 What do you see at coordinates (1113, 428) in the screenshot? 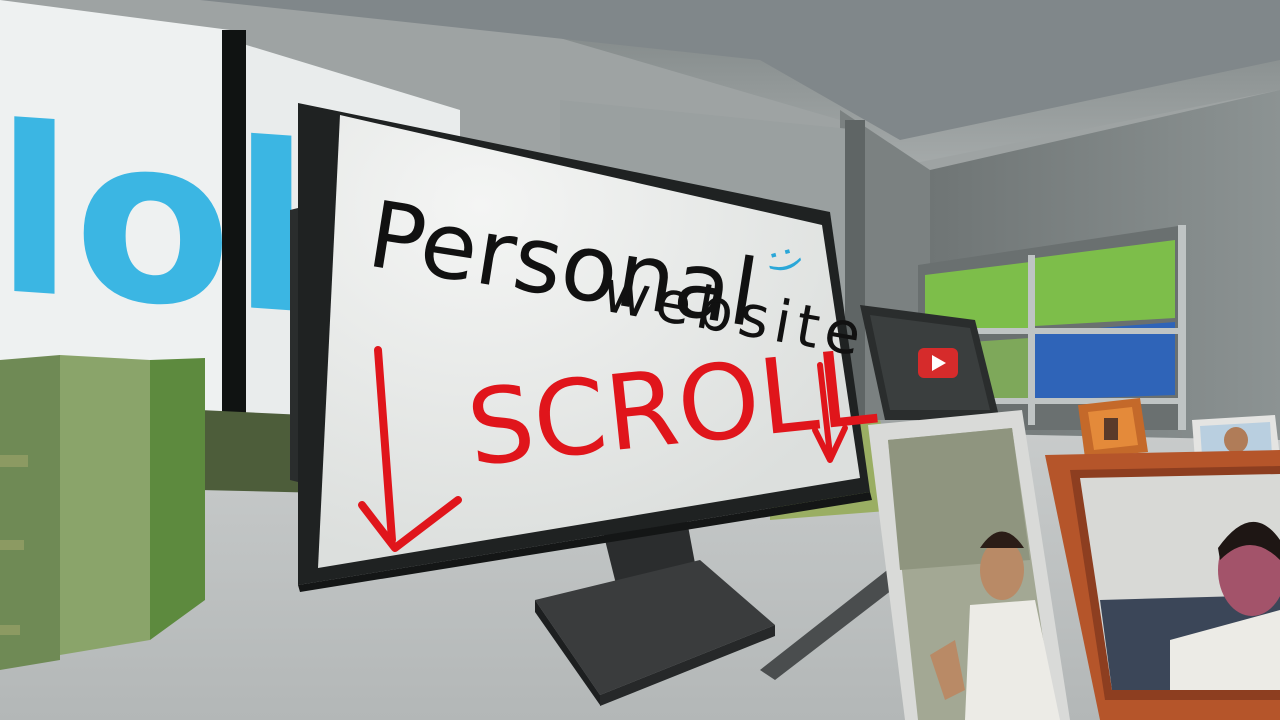
I see `small-photo-frame` at bounding box center [1113, 428].